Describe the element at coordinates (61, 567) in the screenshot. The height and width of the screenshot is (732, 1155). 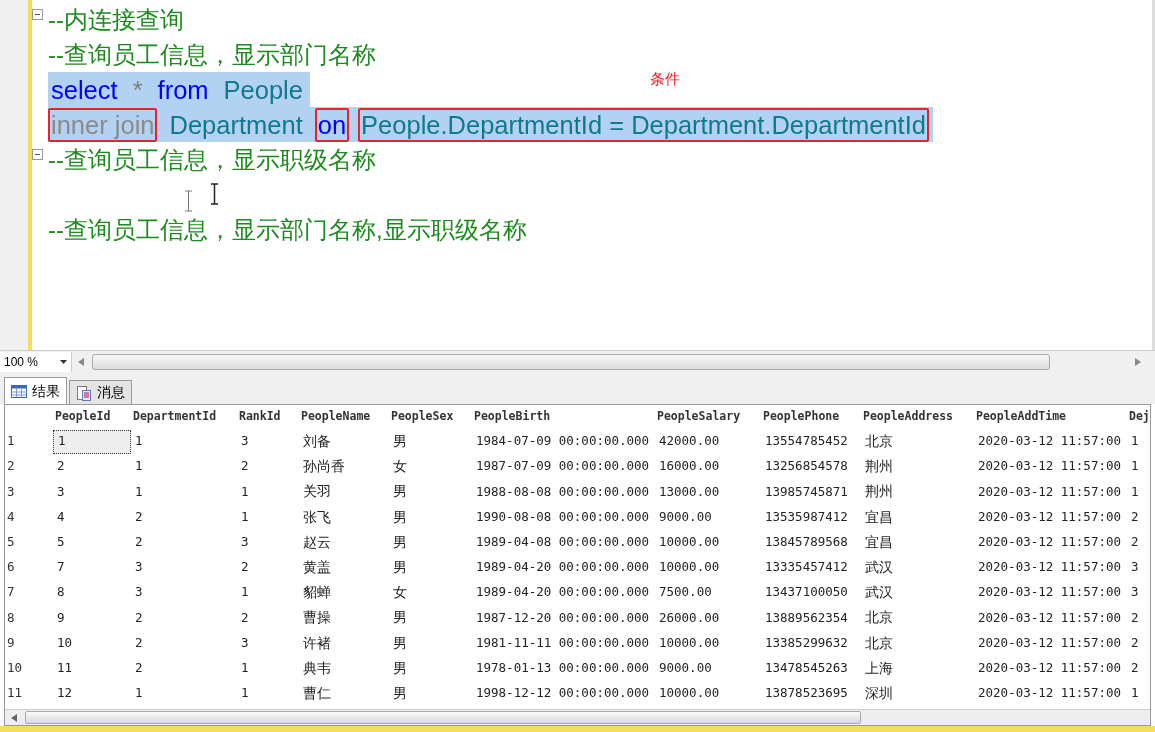
I see `table-cell-text: 7` at that location.